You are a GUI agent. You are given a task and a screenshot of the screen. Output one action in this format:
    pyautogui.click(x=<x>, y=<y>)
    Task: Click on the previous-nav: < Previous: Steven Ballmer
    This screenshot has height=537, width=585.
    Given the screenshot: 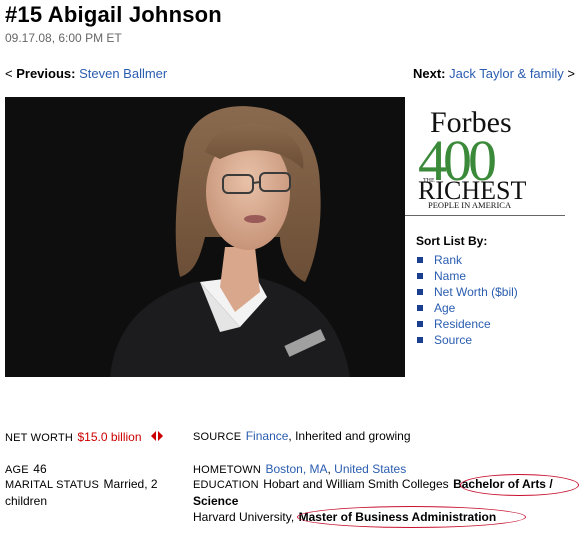 What is the action you would take?
    pyautogui.click(x=86, y=73)
    